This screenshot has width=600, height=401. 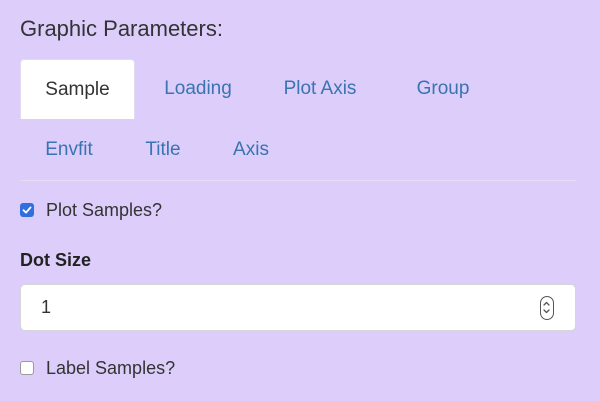 What do you see at coordinates (121, 28) in the screenshot?
I see `section-title: Graphic Parameters:` at bounding box center [121, 28].